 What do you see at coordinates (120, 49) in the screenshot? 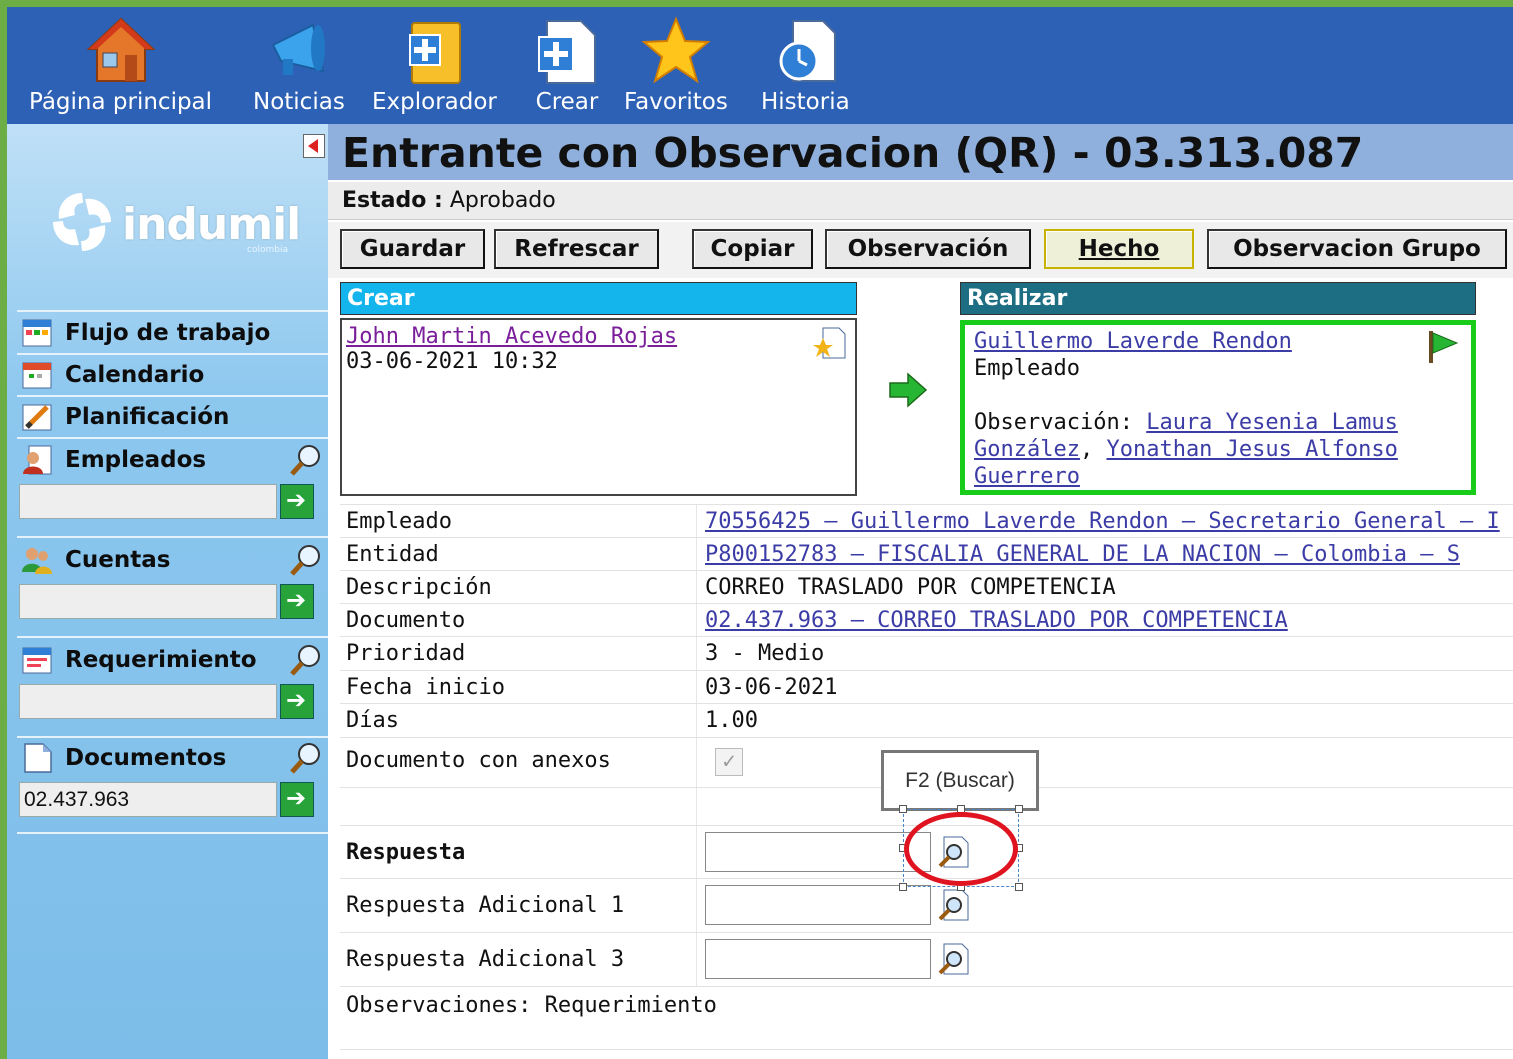
I see `home-icon` at bounding box center [120, 49].